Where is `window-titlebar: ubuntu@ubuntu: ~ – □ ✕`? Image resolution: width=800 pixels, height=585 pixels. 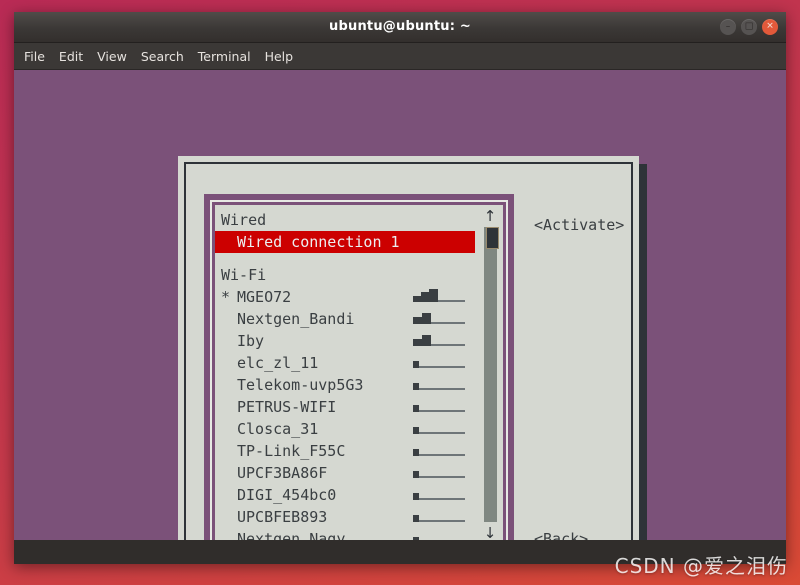 window-titlebar: ubuntu@ubuntu: ~ – □ ✕ is located at coordinates (400, 27).